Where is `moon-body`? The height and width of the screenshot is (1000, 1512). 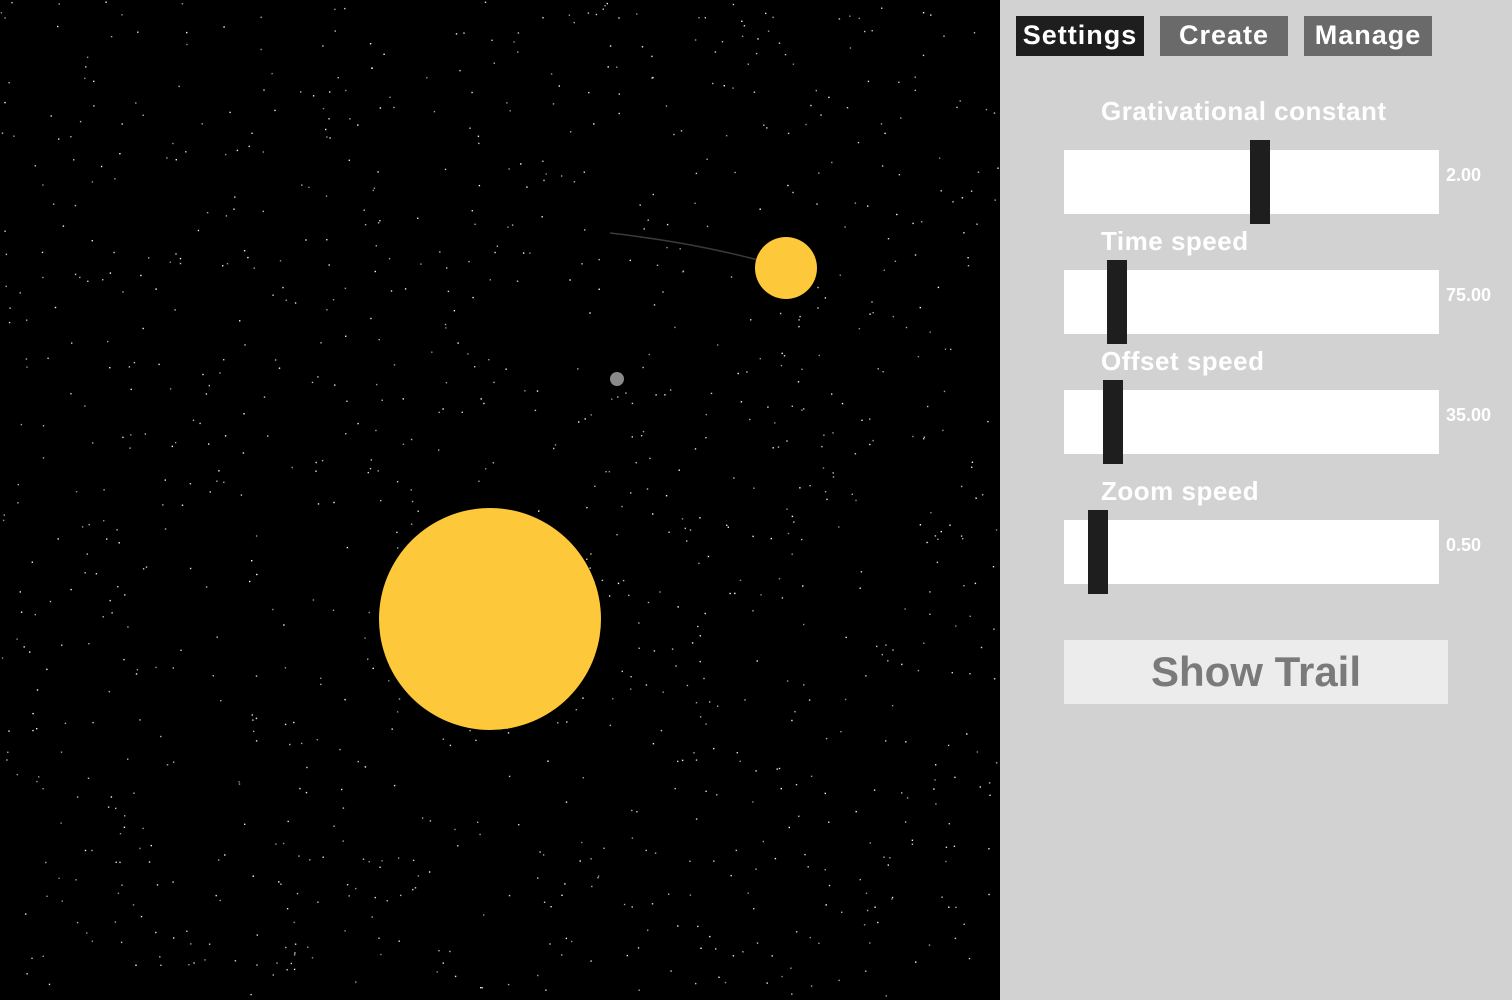 moon-body is located at coordinates (617, 379).